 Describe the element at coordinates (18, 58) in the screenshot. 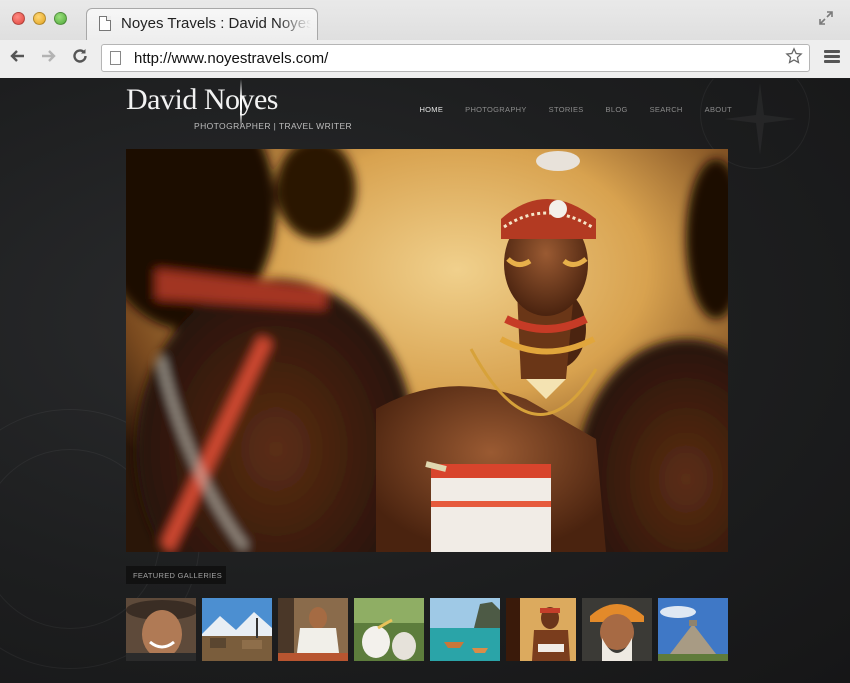

I see `arrow-left-icon` at that location.